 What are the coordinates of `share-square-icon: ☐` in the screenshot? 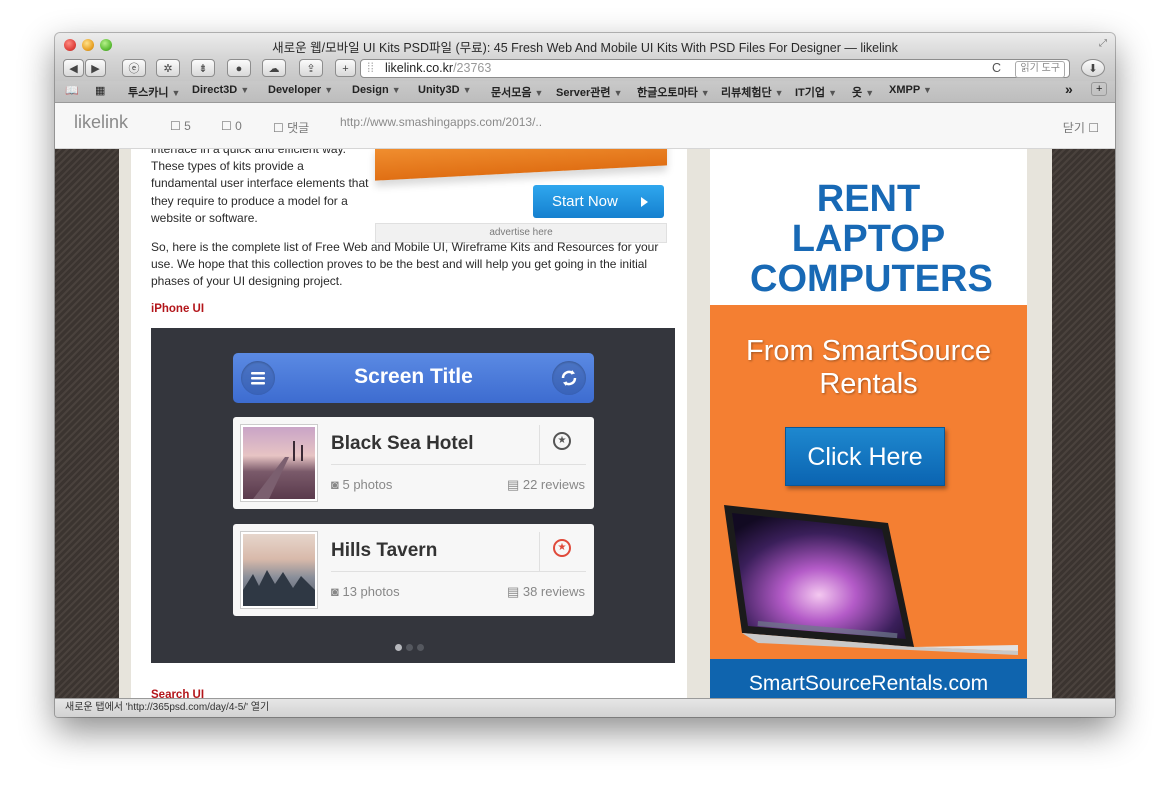 It's located at (226, 126).